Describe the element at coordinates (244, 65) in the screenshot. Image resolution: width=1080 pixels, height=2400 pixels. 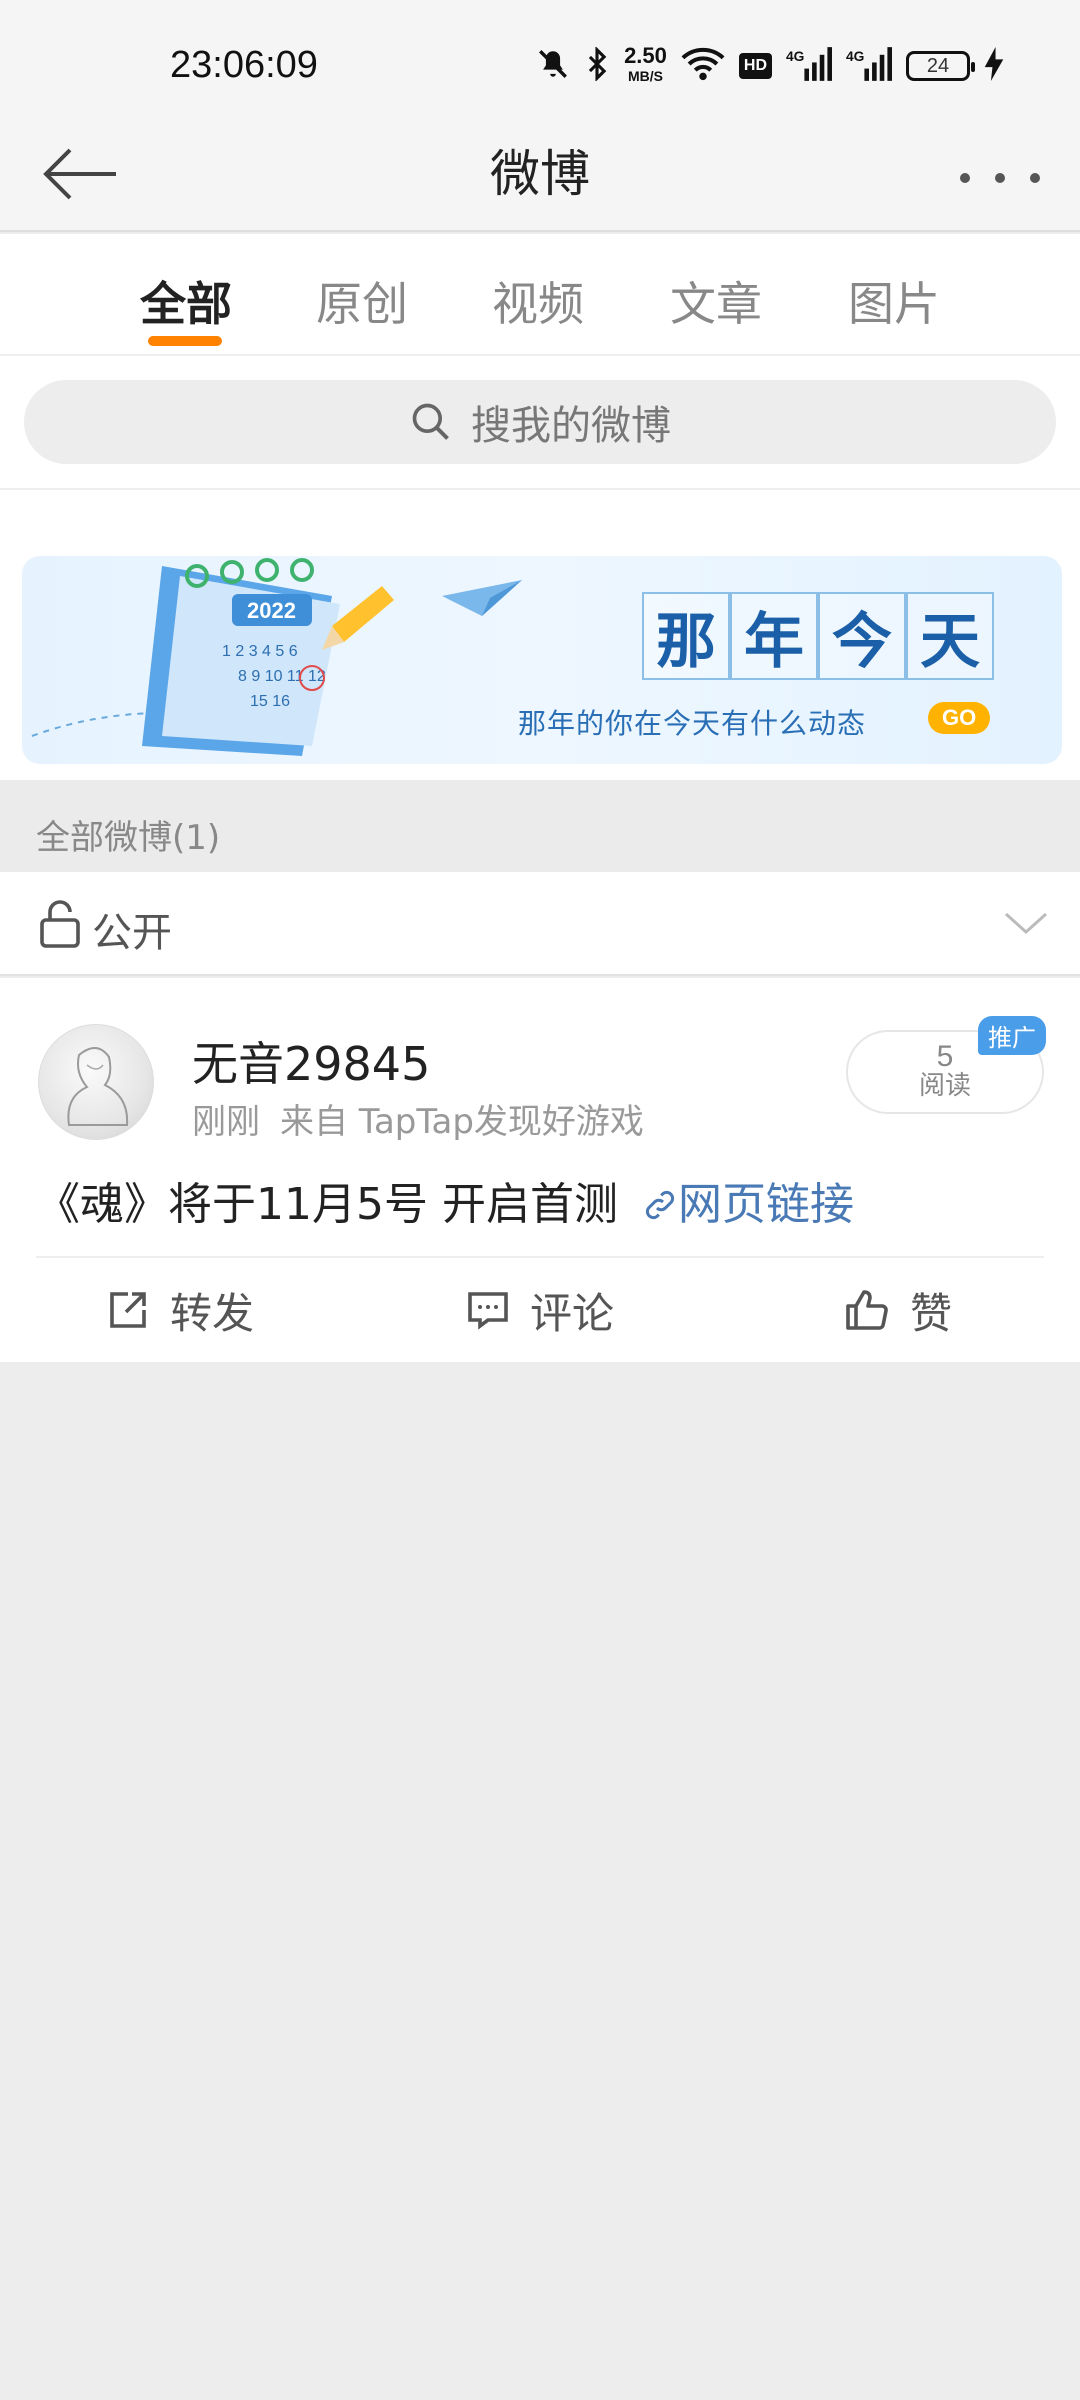
I see `status-time: 23:06:09` at that location.